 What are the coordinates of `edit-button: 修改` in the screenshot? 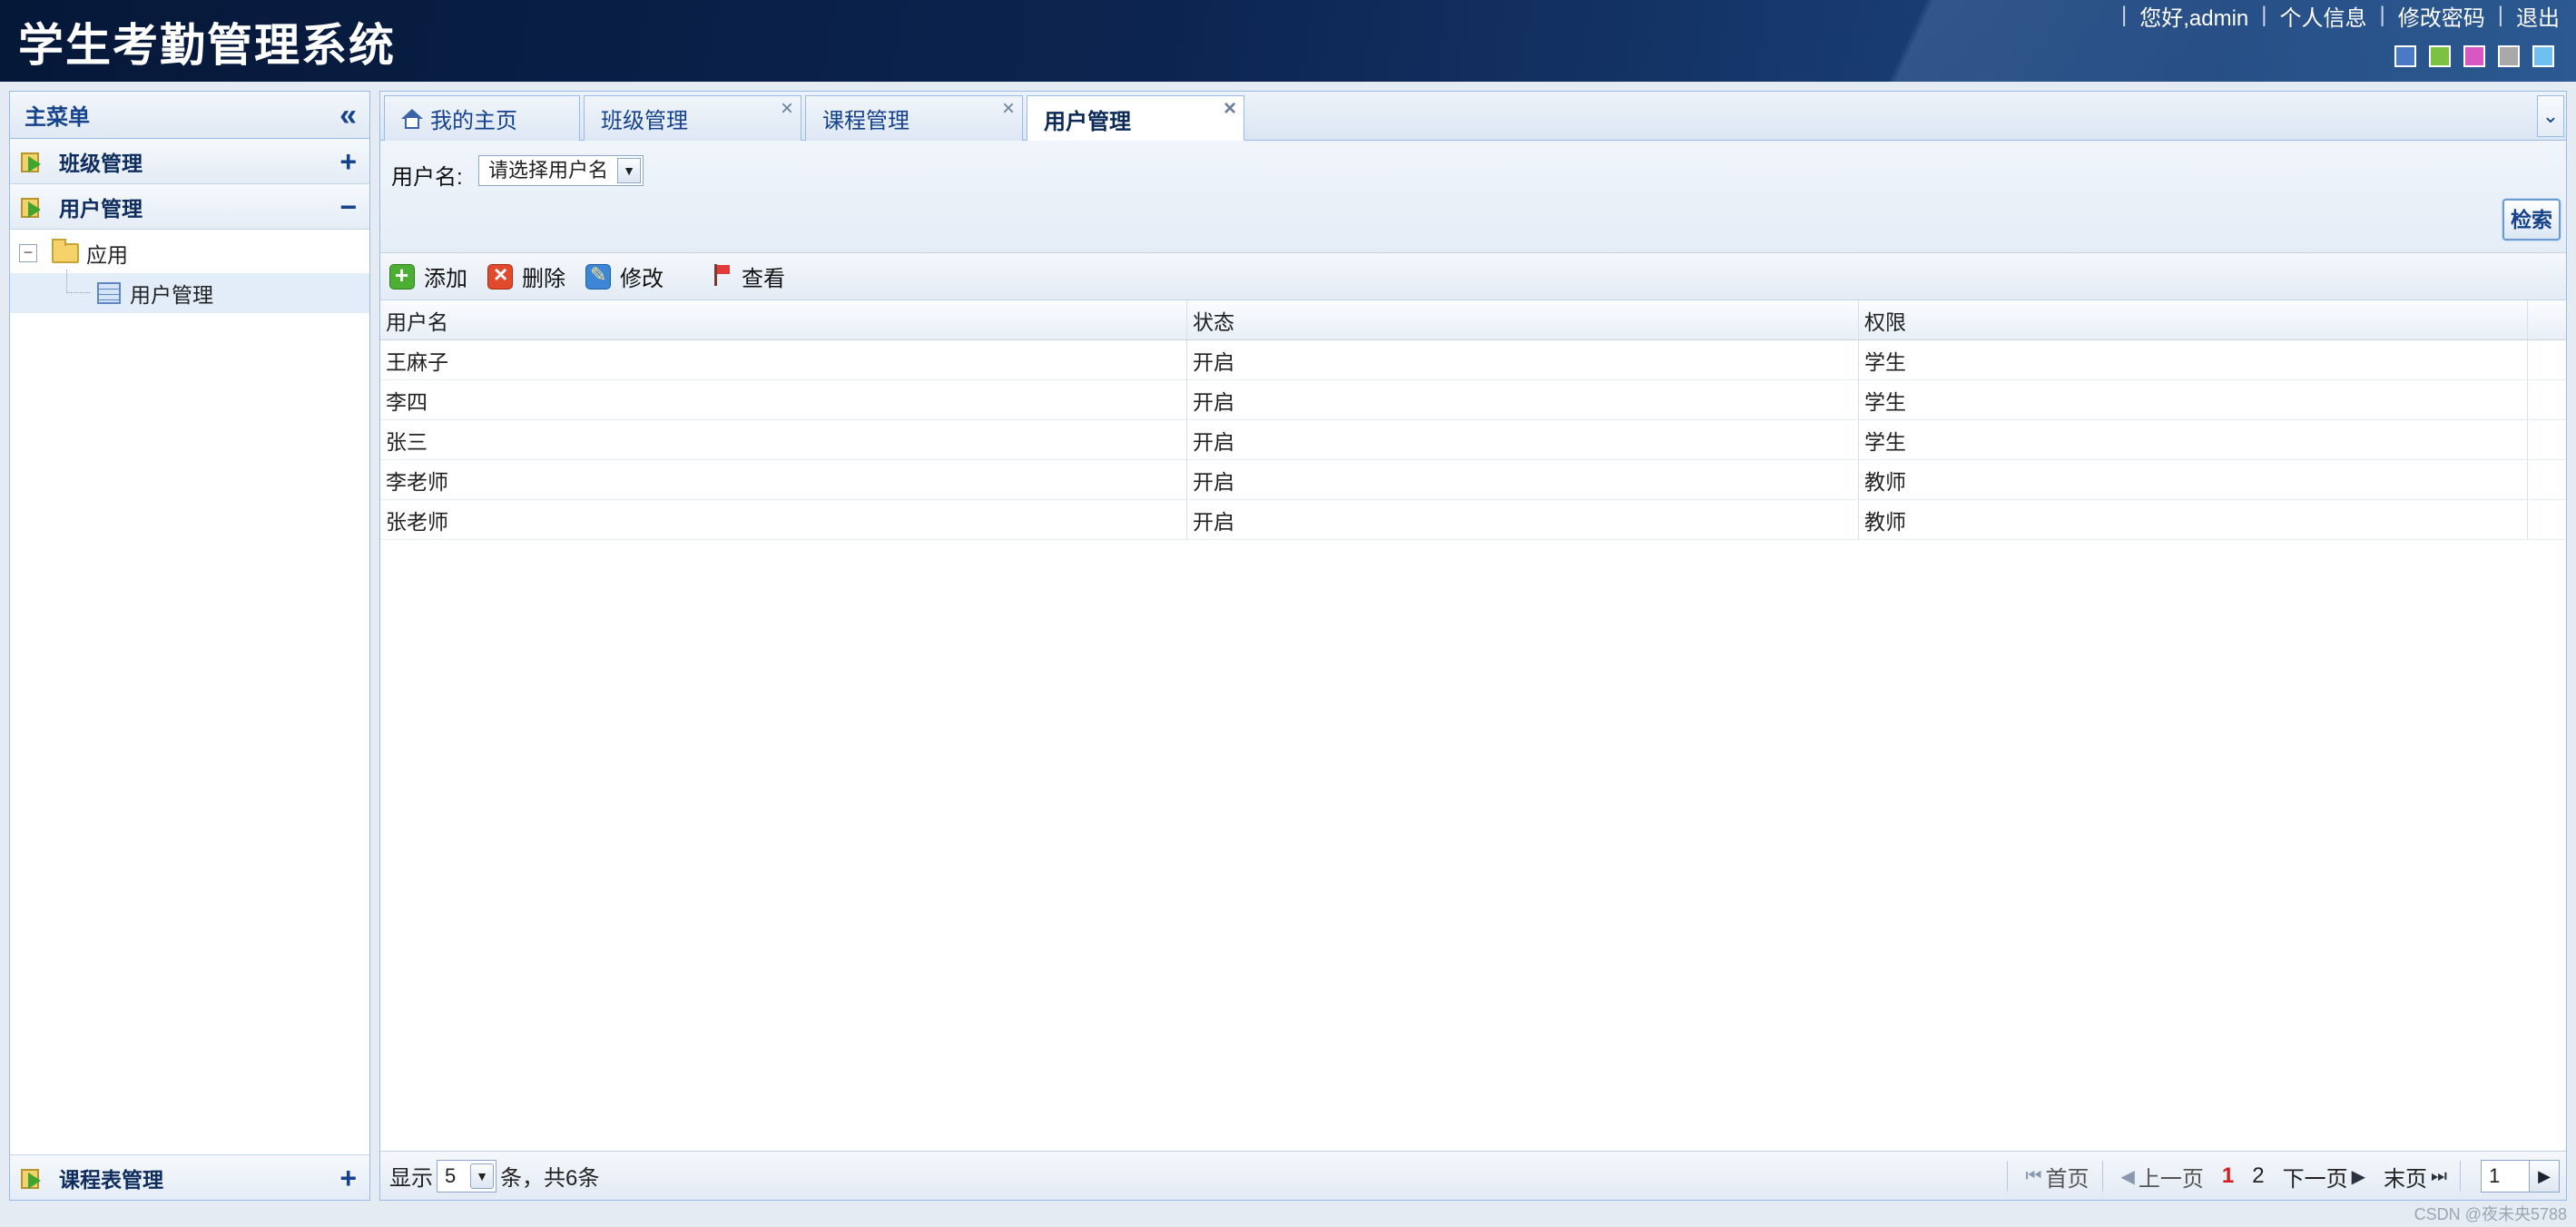 It's located at (624, 276).